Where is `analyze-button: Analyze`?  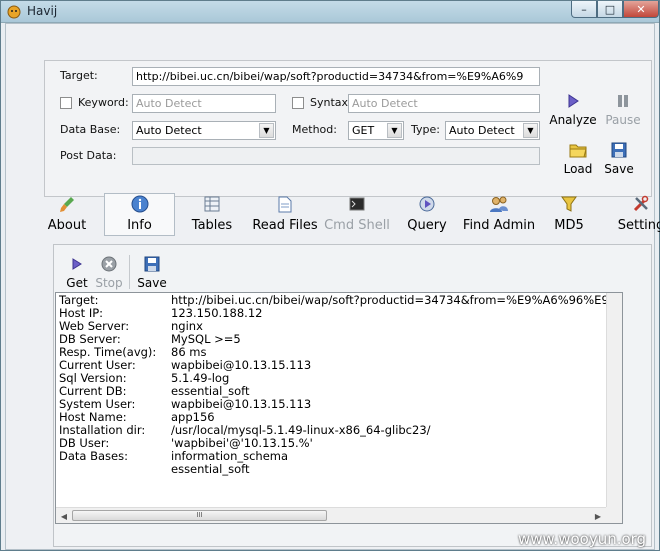 analyze-button: Analyze is located at coordinates (573, 109).